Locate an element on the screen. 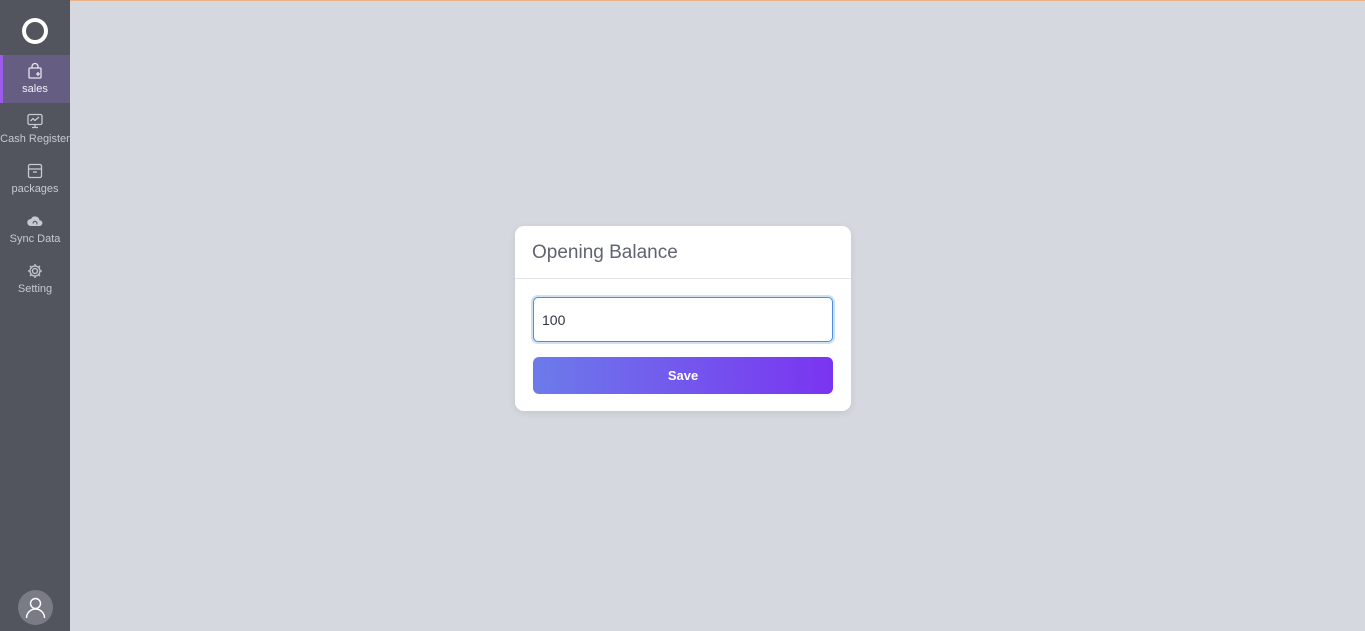 The height and width of the screenshot is (631, 1365). sidebar-item-label: Cash Register is located at coordinates (35, 139).